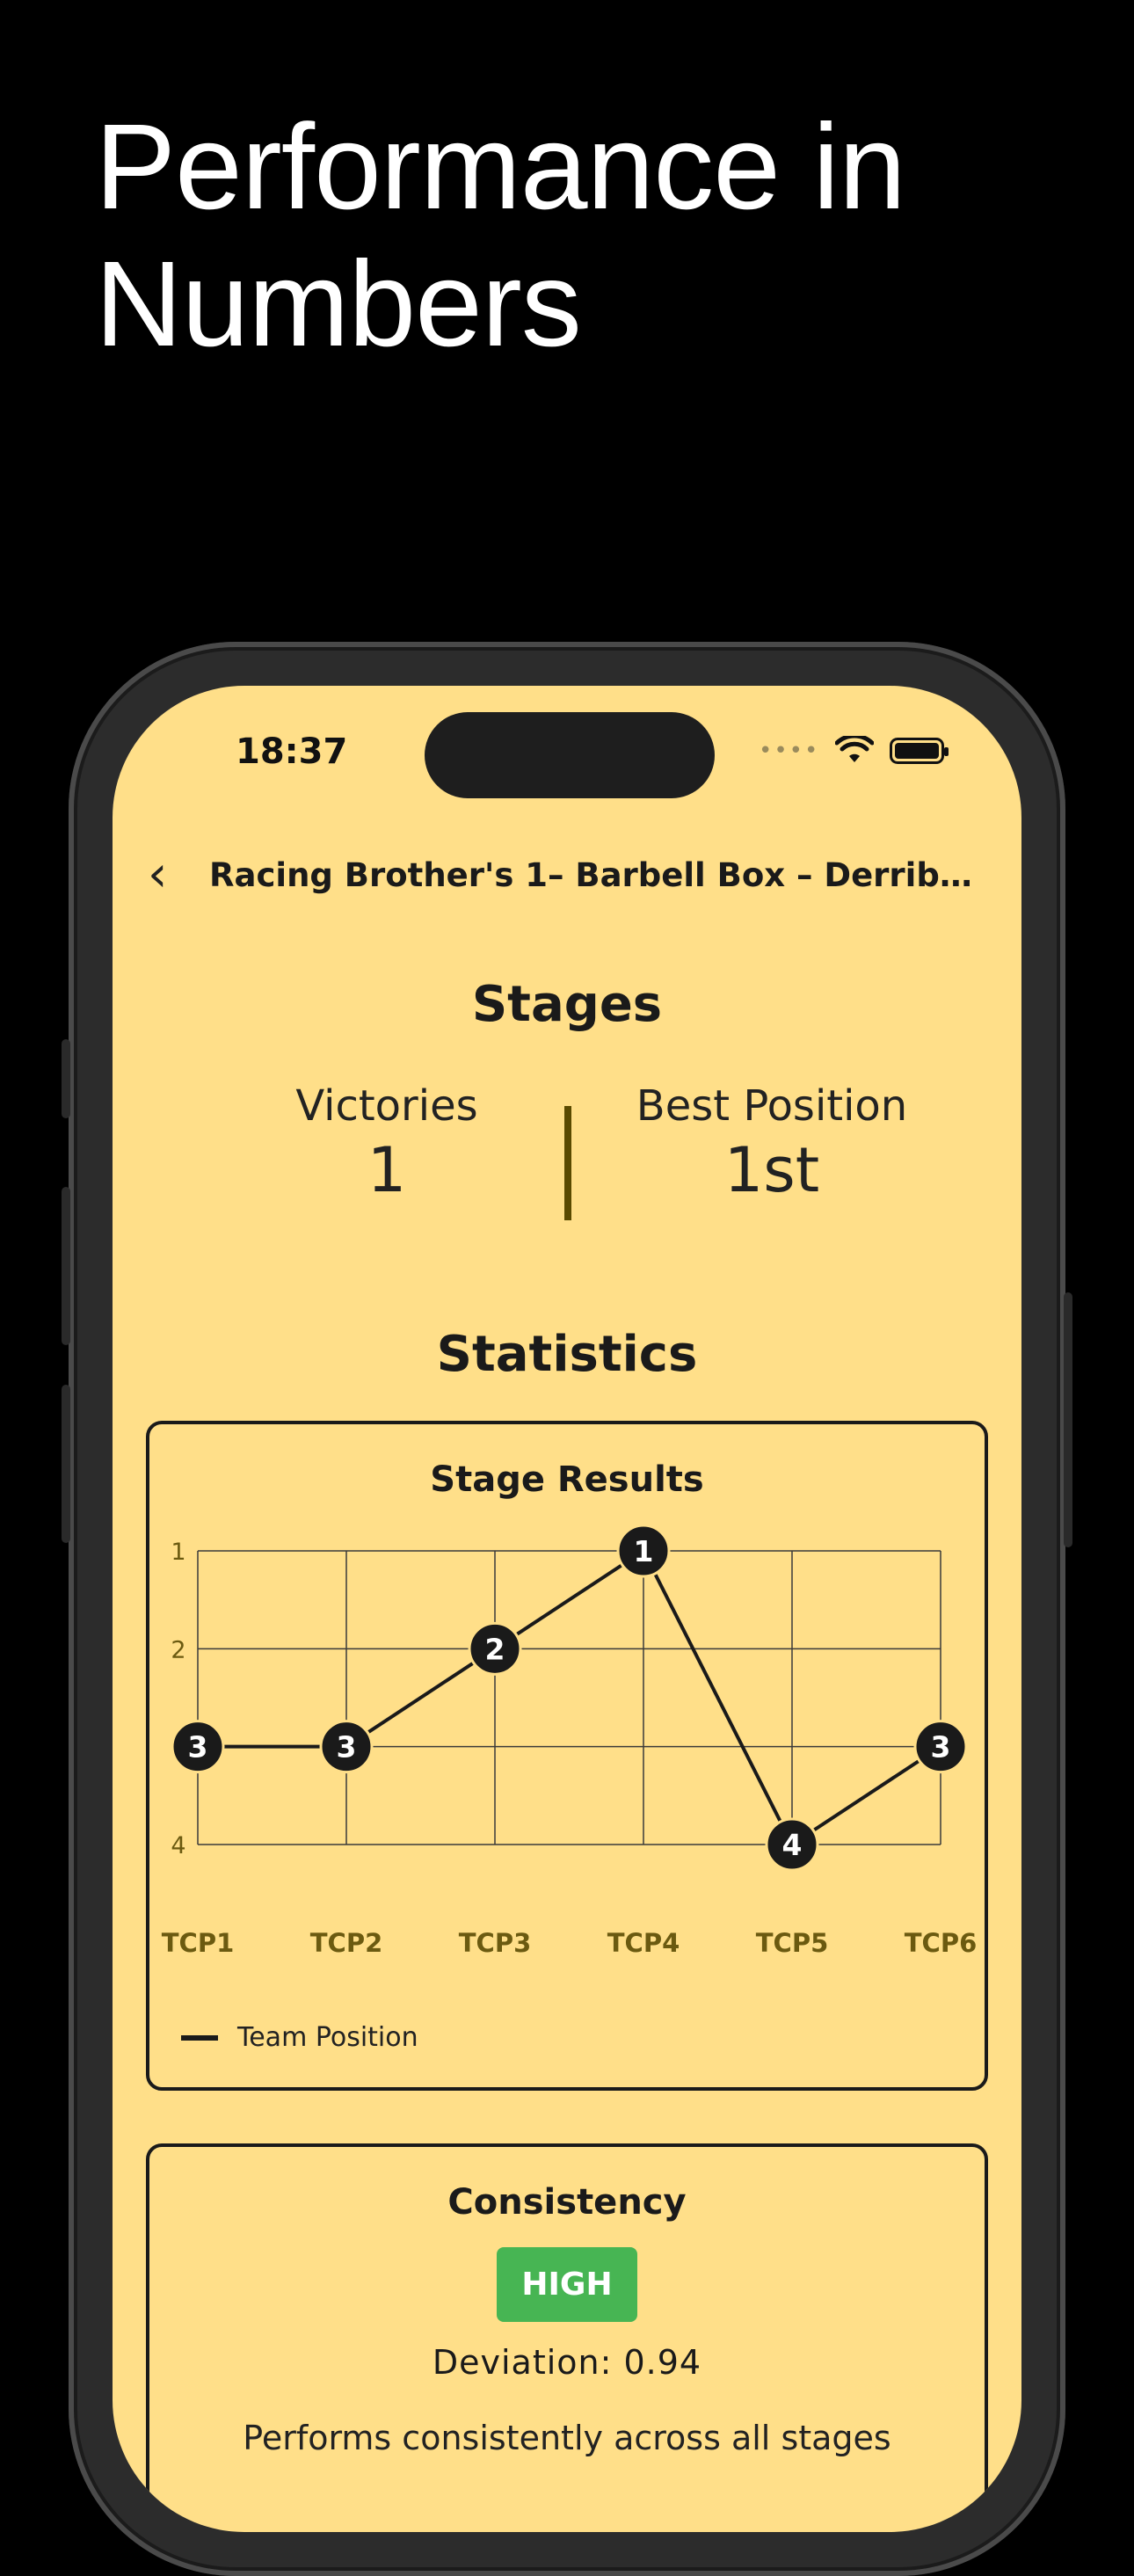 The height and width of the screenshot is (2576, 1134). I want to click on dynamic-island, so click(570, 755).